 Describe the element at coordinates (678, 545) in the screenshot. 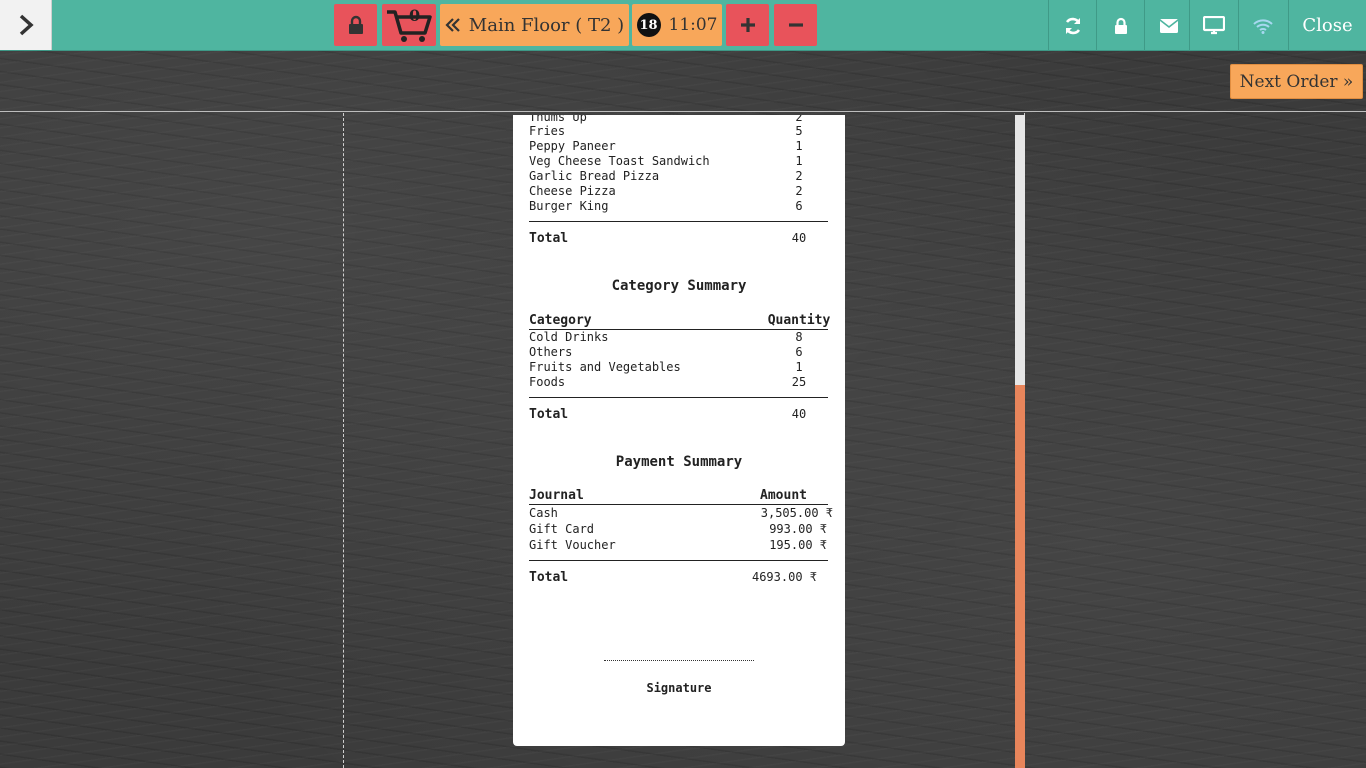

I see `payment-row: Gift Voucher 195.00 ₹` at that location.